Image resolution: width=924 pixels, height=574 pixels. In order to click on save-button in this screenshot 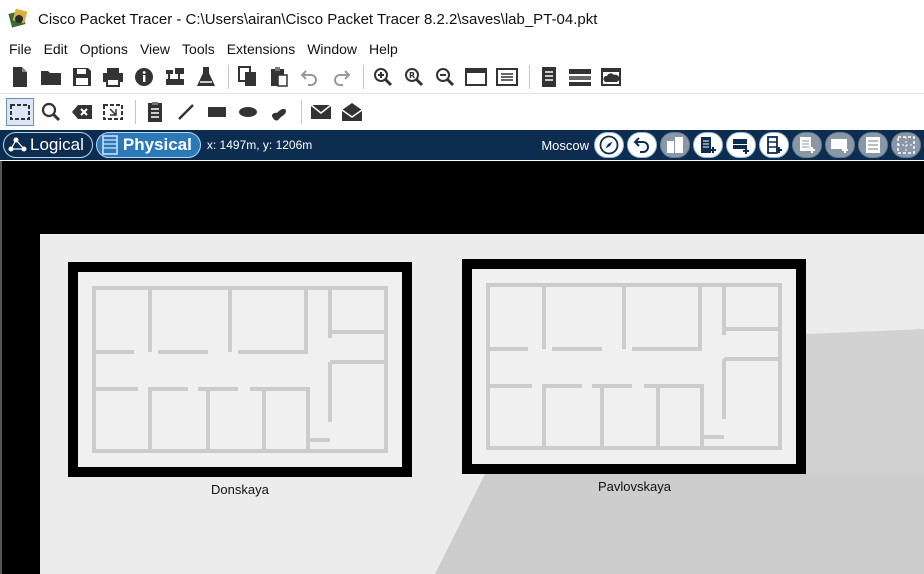, I will do `click(82, 77)`.